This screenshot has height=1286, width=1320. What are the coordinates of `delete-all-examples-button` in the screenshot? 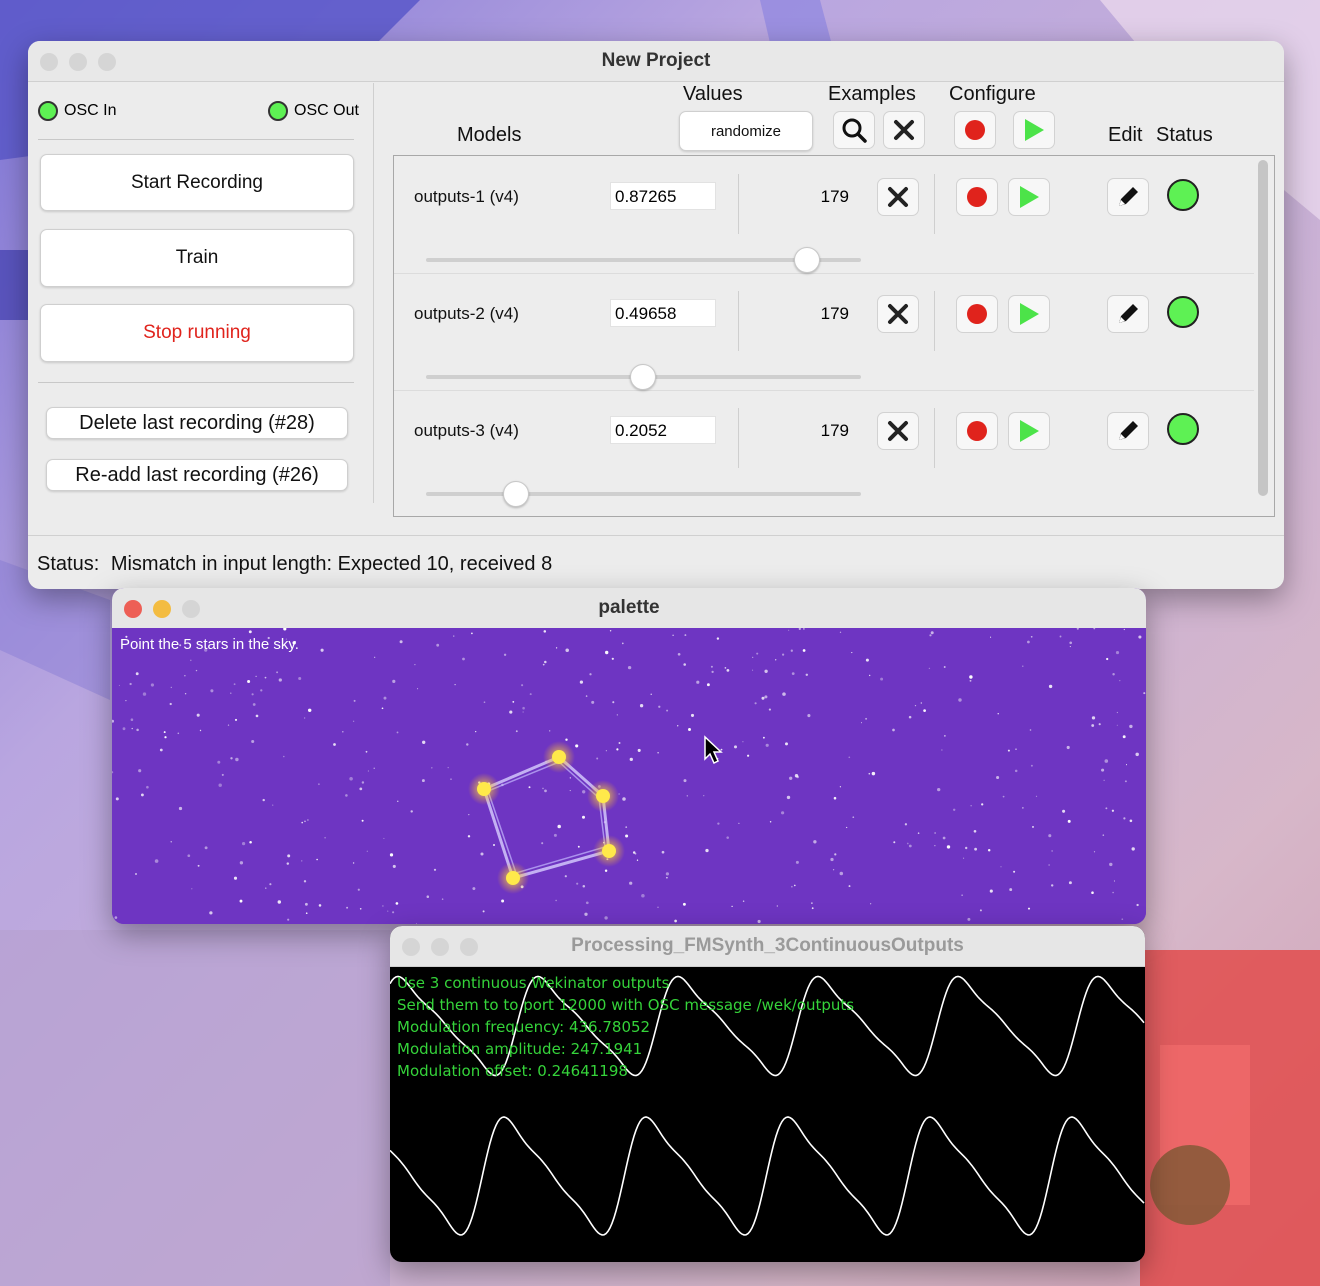 It's located at (904, 130).